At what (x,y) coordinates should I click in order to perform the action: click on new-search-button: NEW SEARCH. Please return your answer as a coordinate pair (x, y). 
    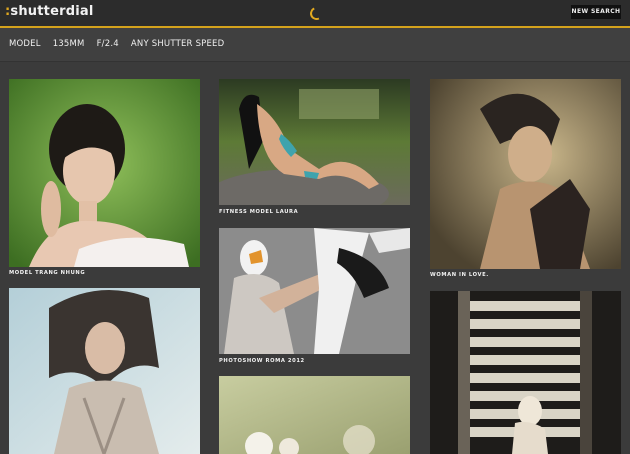
    Looking at the image, I should click on (596, 12).